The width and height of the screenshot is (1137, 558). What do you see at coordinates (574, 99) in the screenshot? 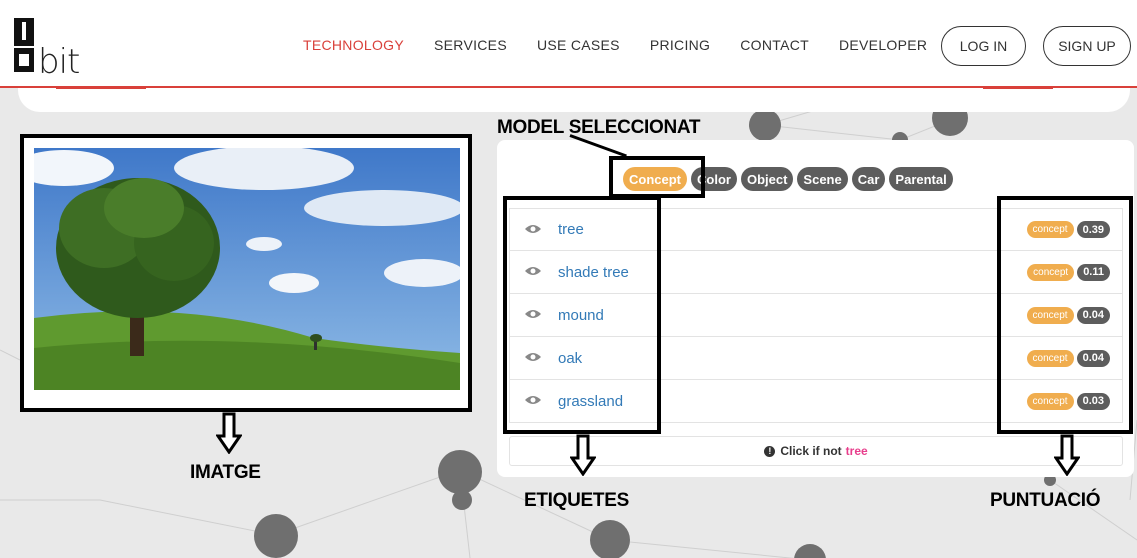
I see `header-strip` at bounding box center [574, 99].